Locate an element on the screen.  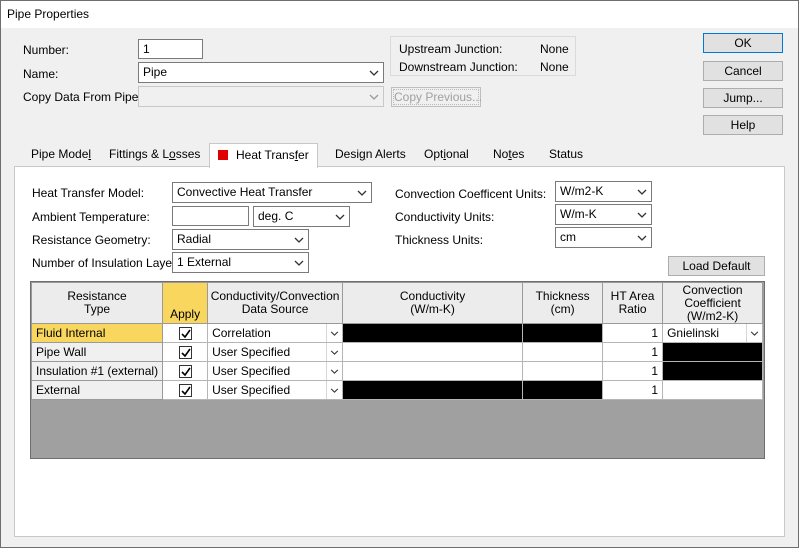
row-type-cell: Insulation #1 (external) is located at coordinates (97, 371).